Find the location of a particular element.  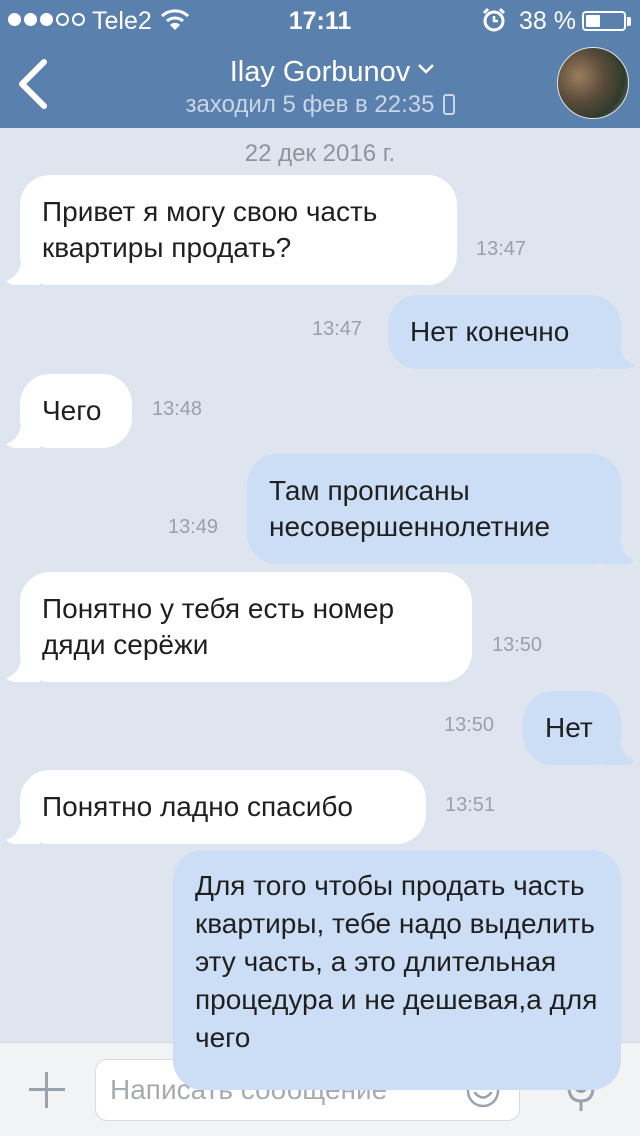

attach-button is located at coordinates (47, 1090).